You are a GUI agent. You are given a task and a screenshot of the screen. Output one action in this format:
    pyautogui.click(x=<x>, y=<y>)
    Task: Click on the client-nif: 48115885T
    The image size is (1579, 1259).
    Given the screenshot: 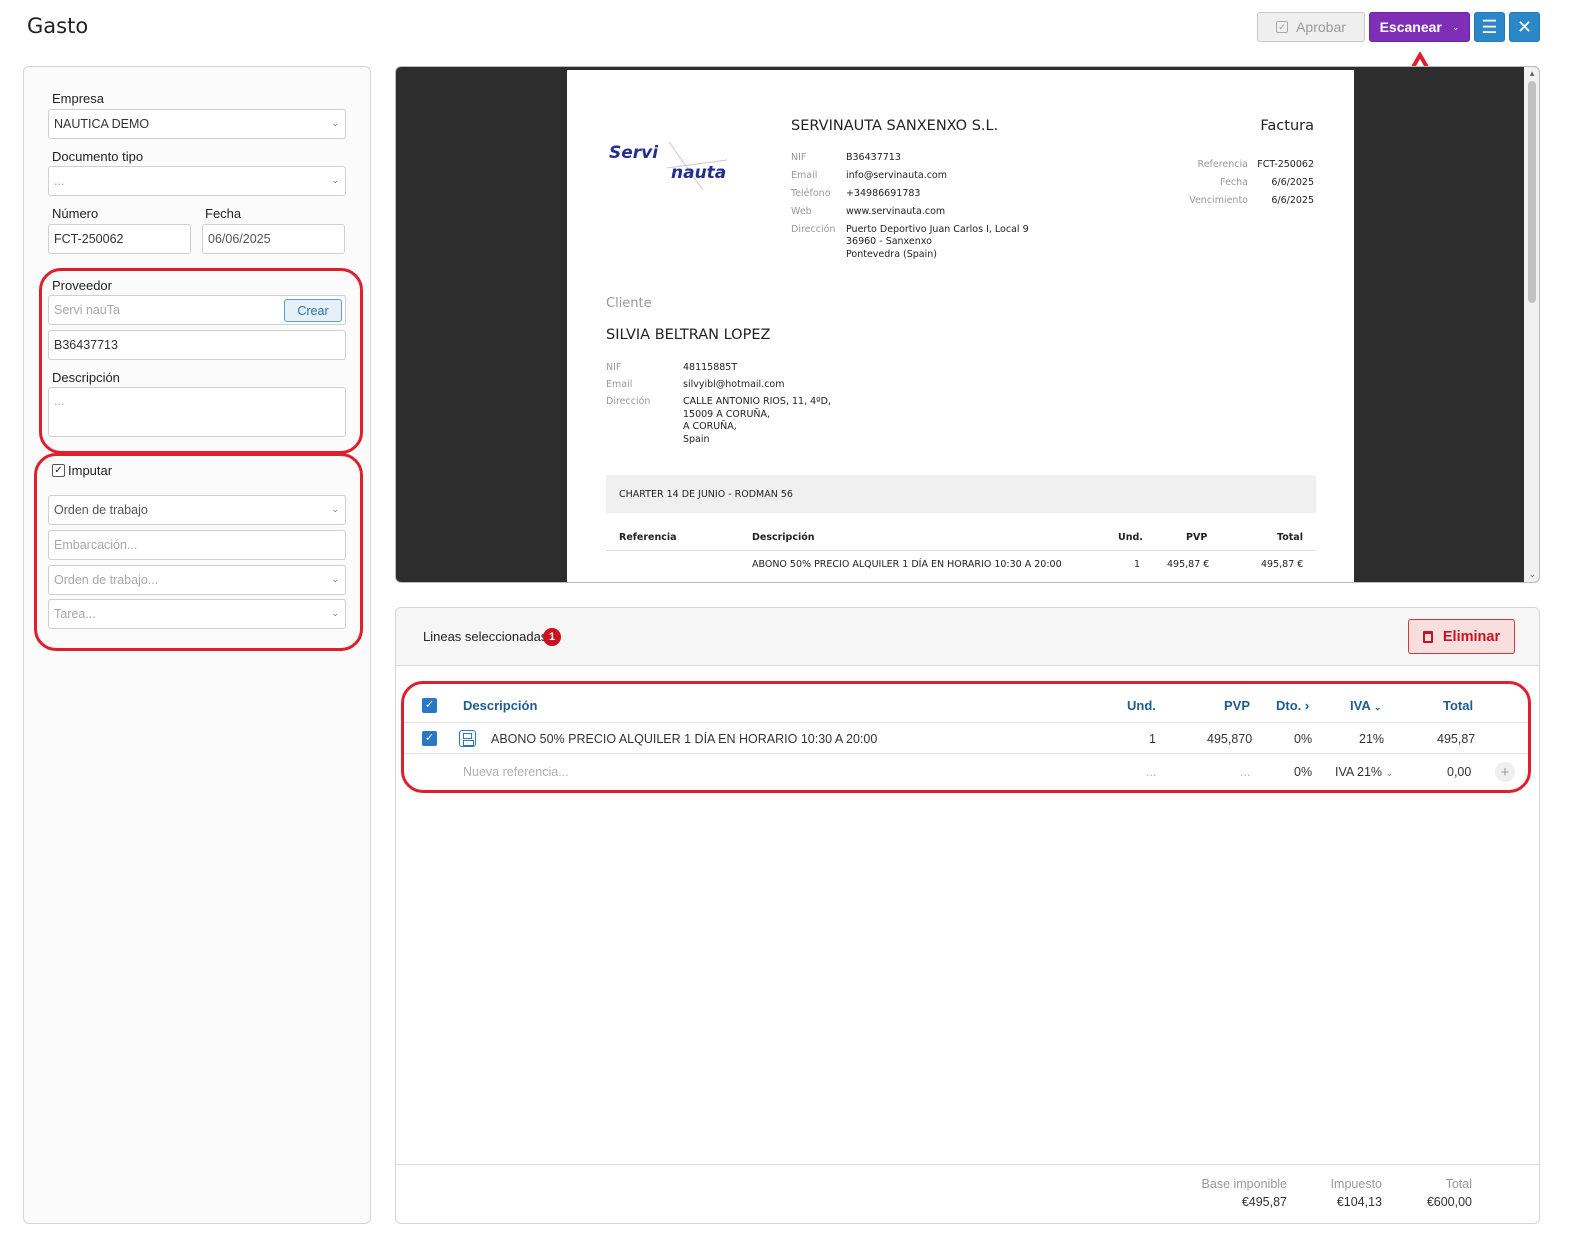 What is the action you would take?
    pyautogui.click(x=710, y=367)
    